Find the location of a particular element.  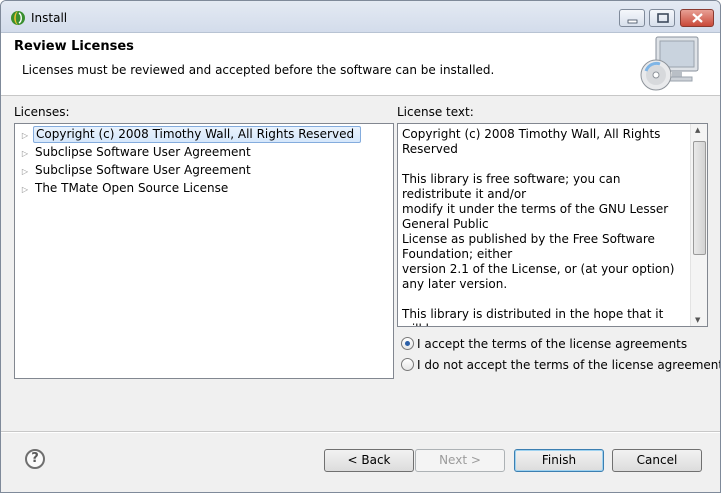

scrollbar-thumb is located at coordinates (699, 198).